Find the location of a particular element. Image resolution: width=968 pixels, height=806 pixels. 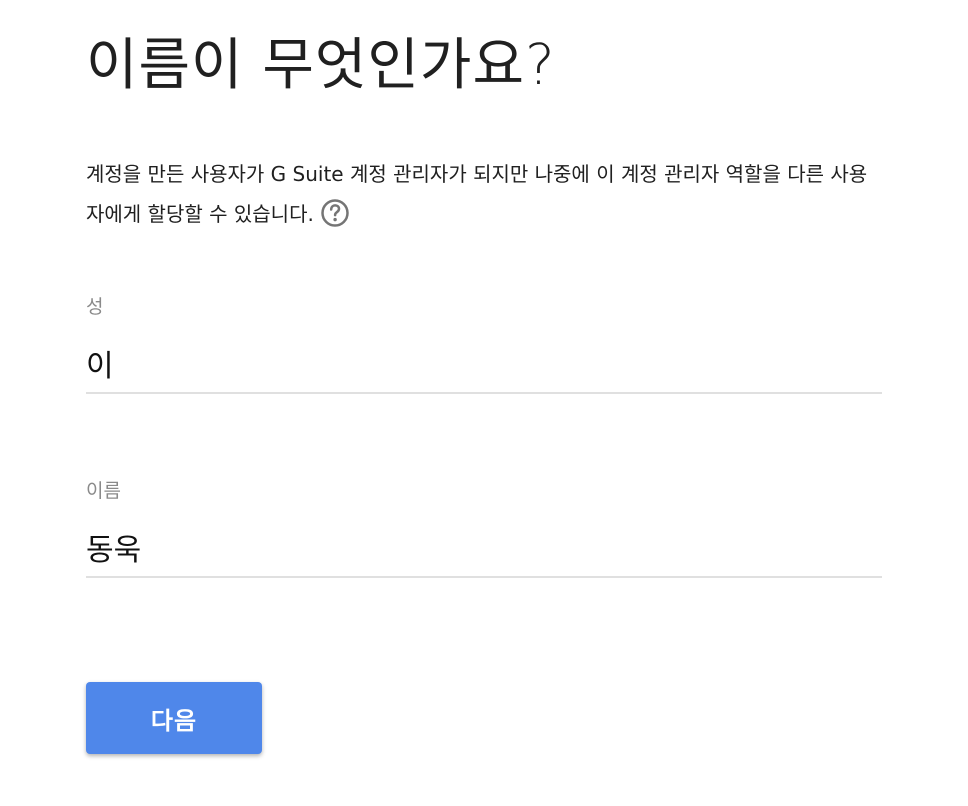

next-button: 다음 is located at coordinates (174, 718).